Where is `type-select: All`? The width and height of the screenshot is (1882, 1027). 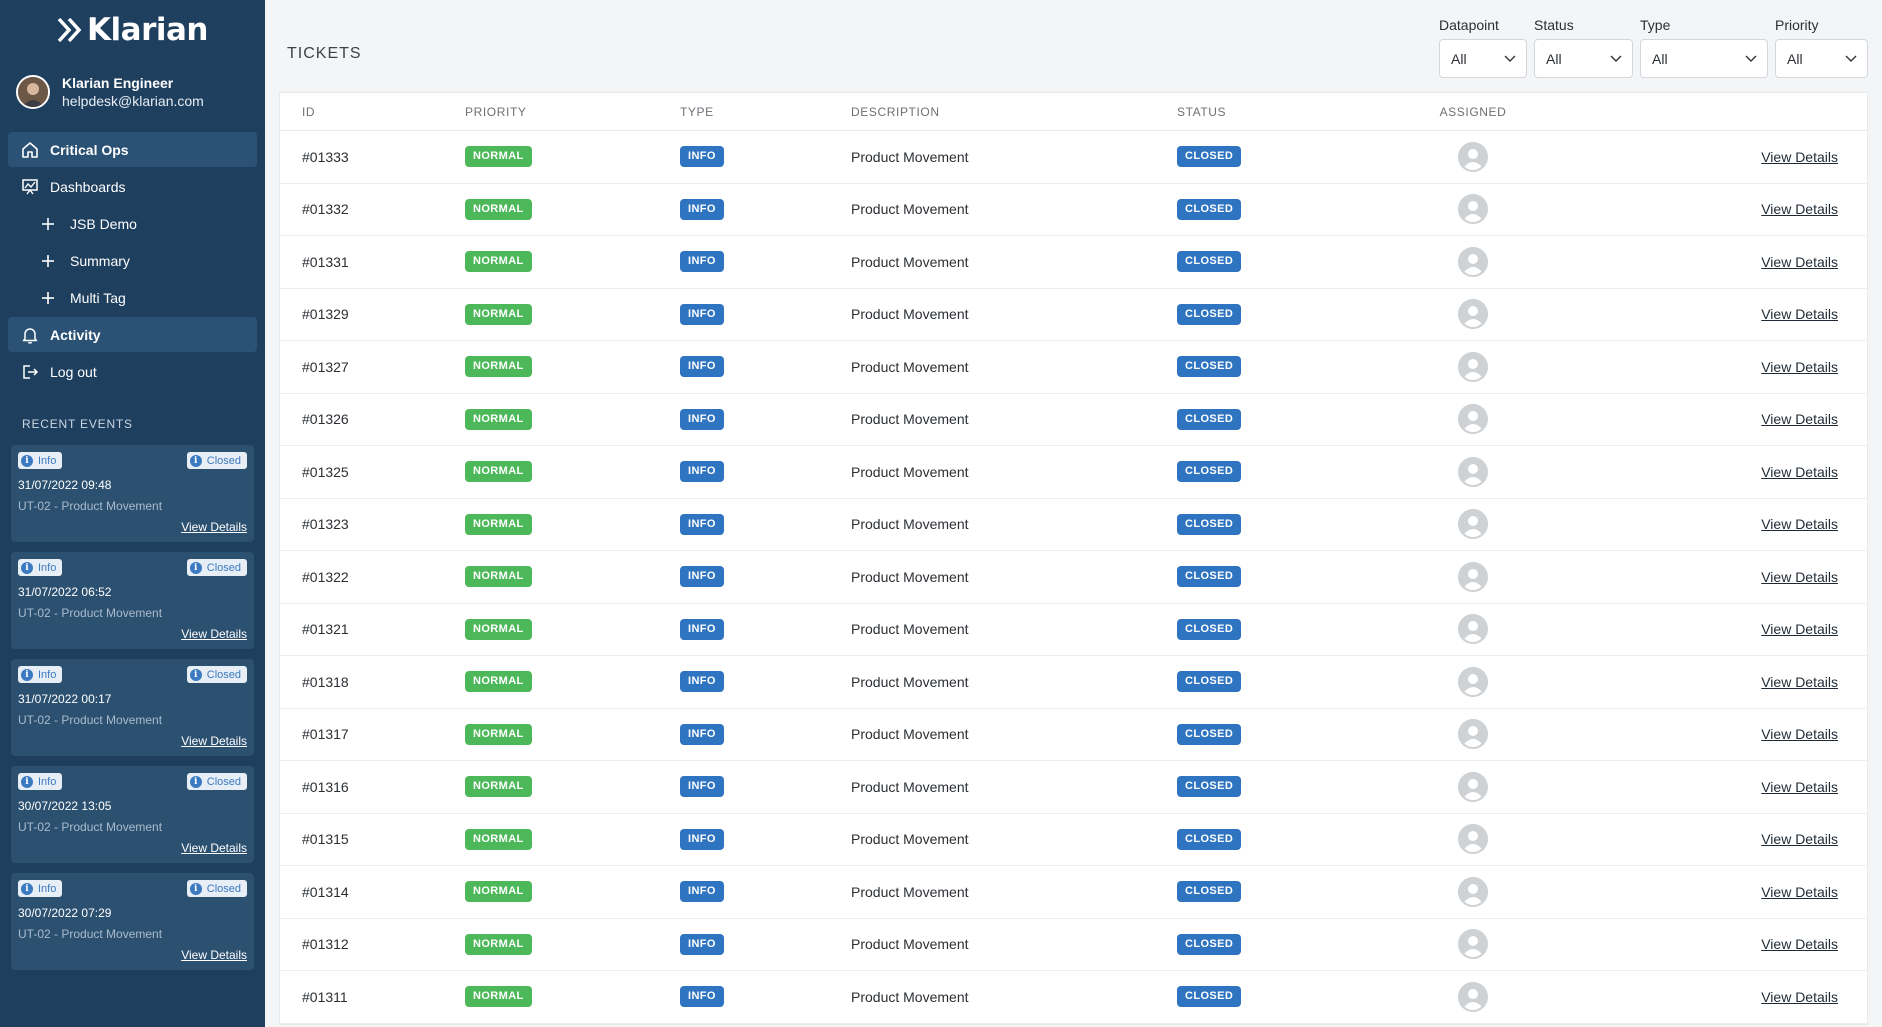
type-select: All is located at coordinates (1704, 58).